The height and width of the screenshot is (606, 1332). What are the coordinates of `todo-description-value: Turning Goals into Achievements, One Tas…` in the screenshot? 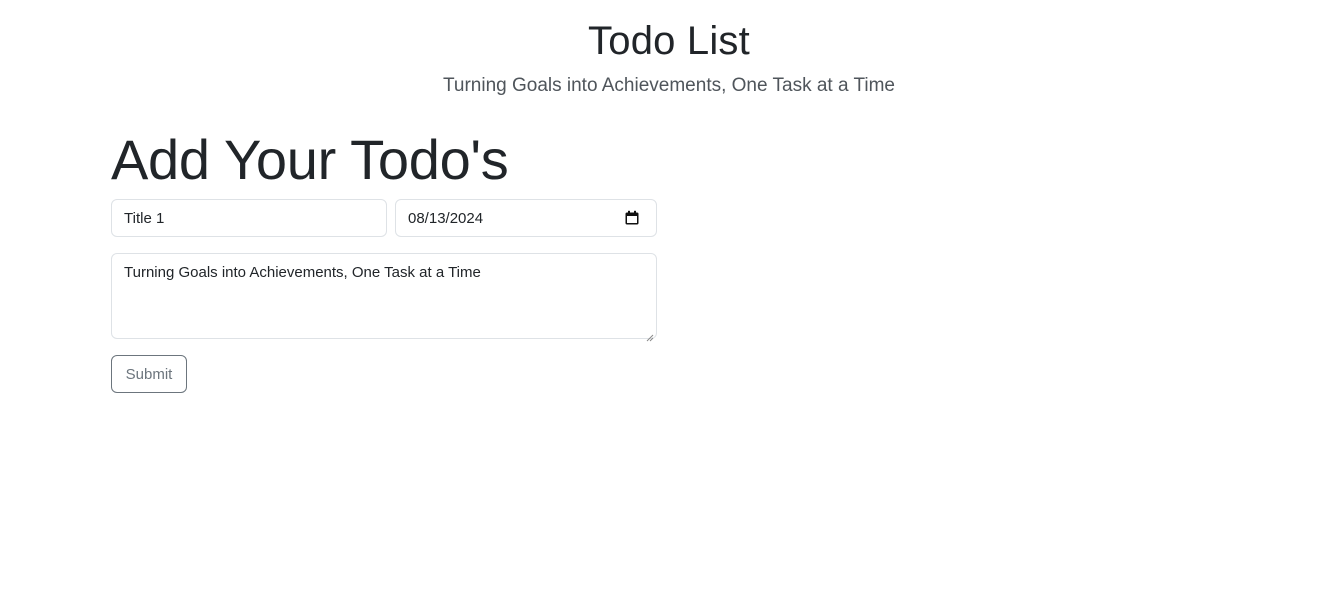 It's located at (302, 272).